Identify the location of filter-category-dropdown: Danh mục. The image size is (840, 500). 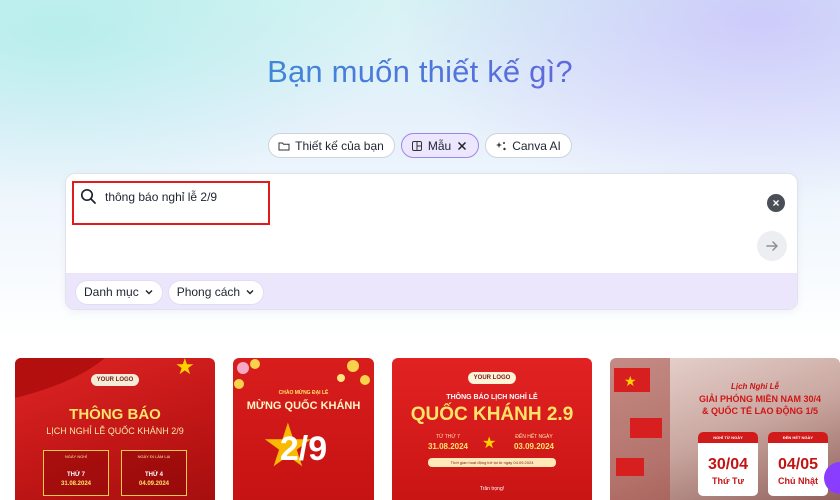
(119, 292).